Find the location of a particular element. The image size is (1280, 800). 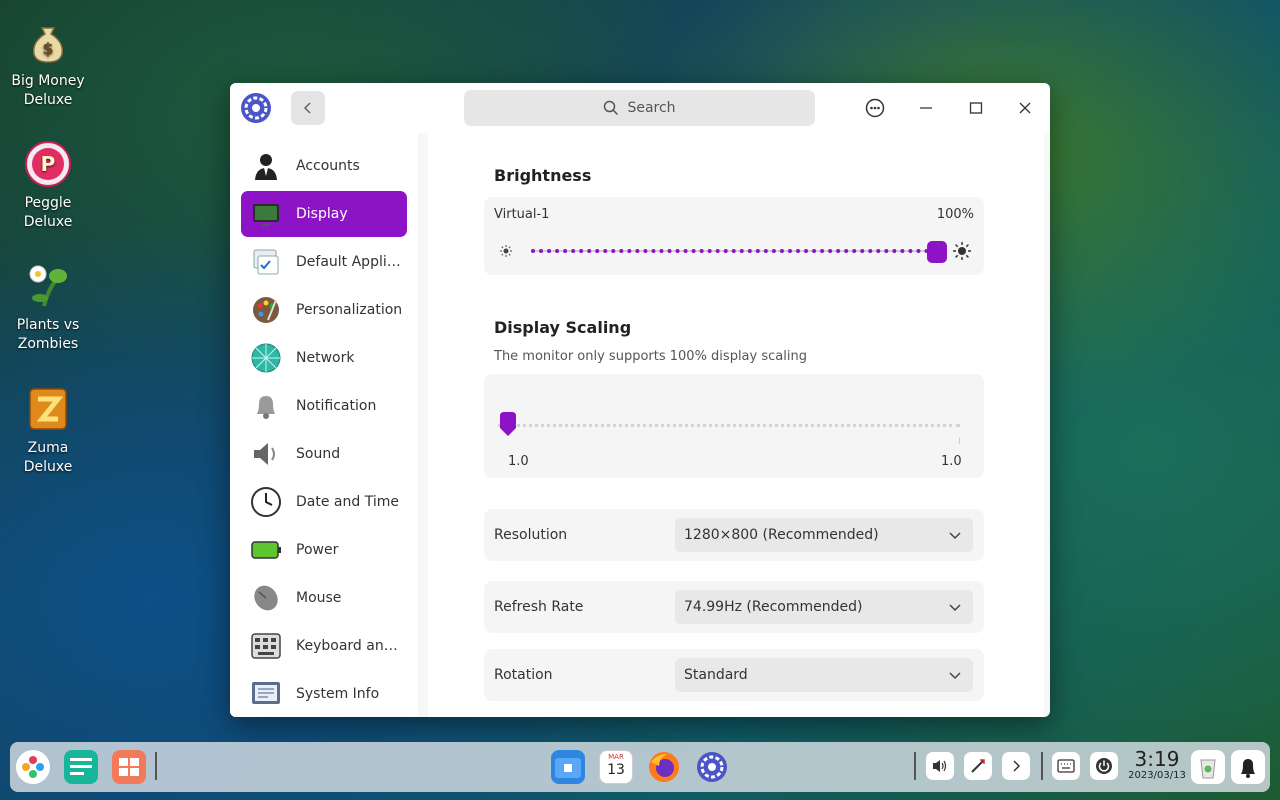

desktop-icon-plants-vs-zombies: Plants vs Zombies is located at coordinates (48, 308).